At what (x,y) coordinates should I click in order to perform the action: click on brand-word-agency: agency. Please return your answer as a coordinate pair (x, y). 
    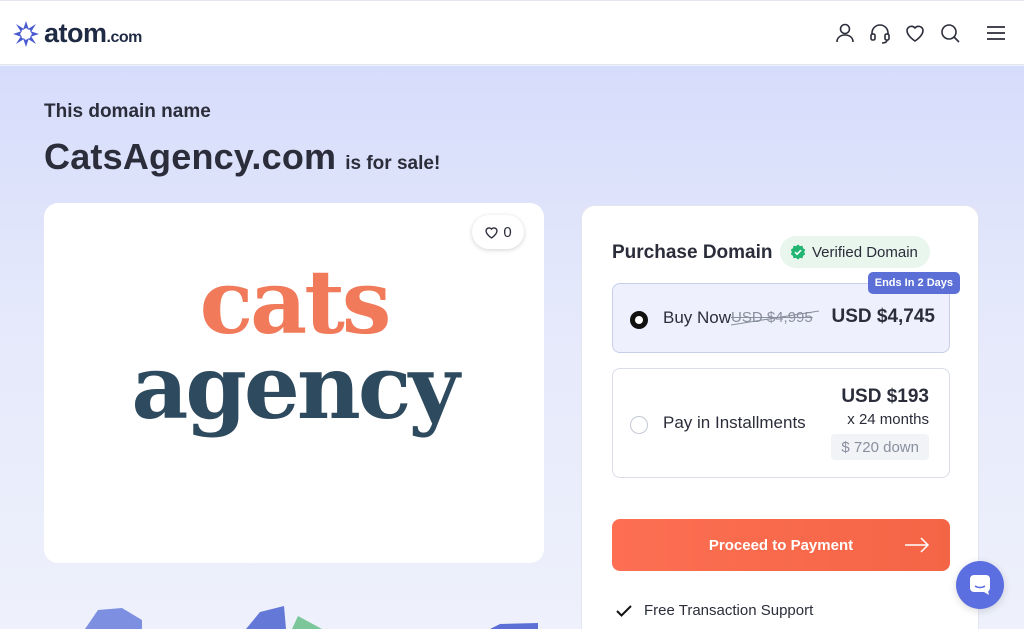
    Looking at the image, I should click on (295, 387).